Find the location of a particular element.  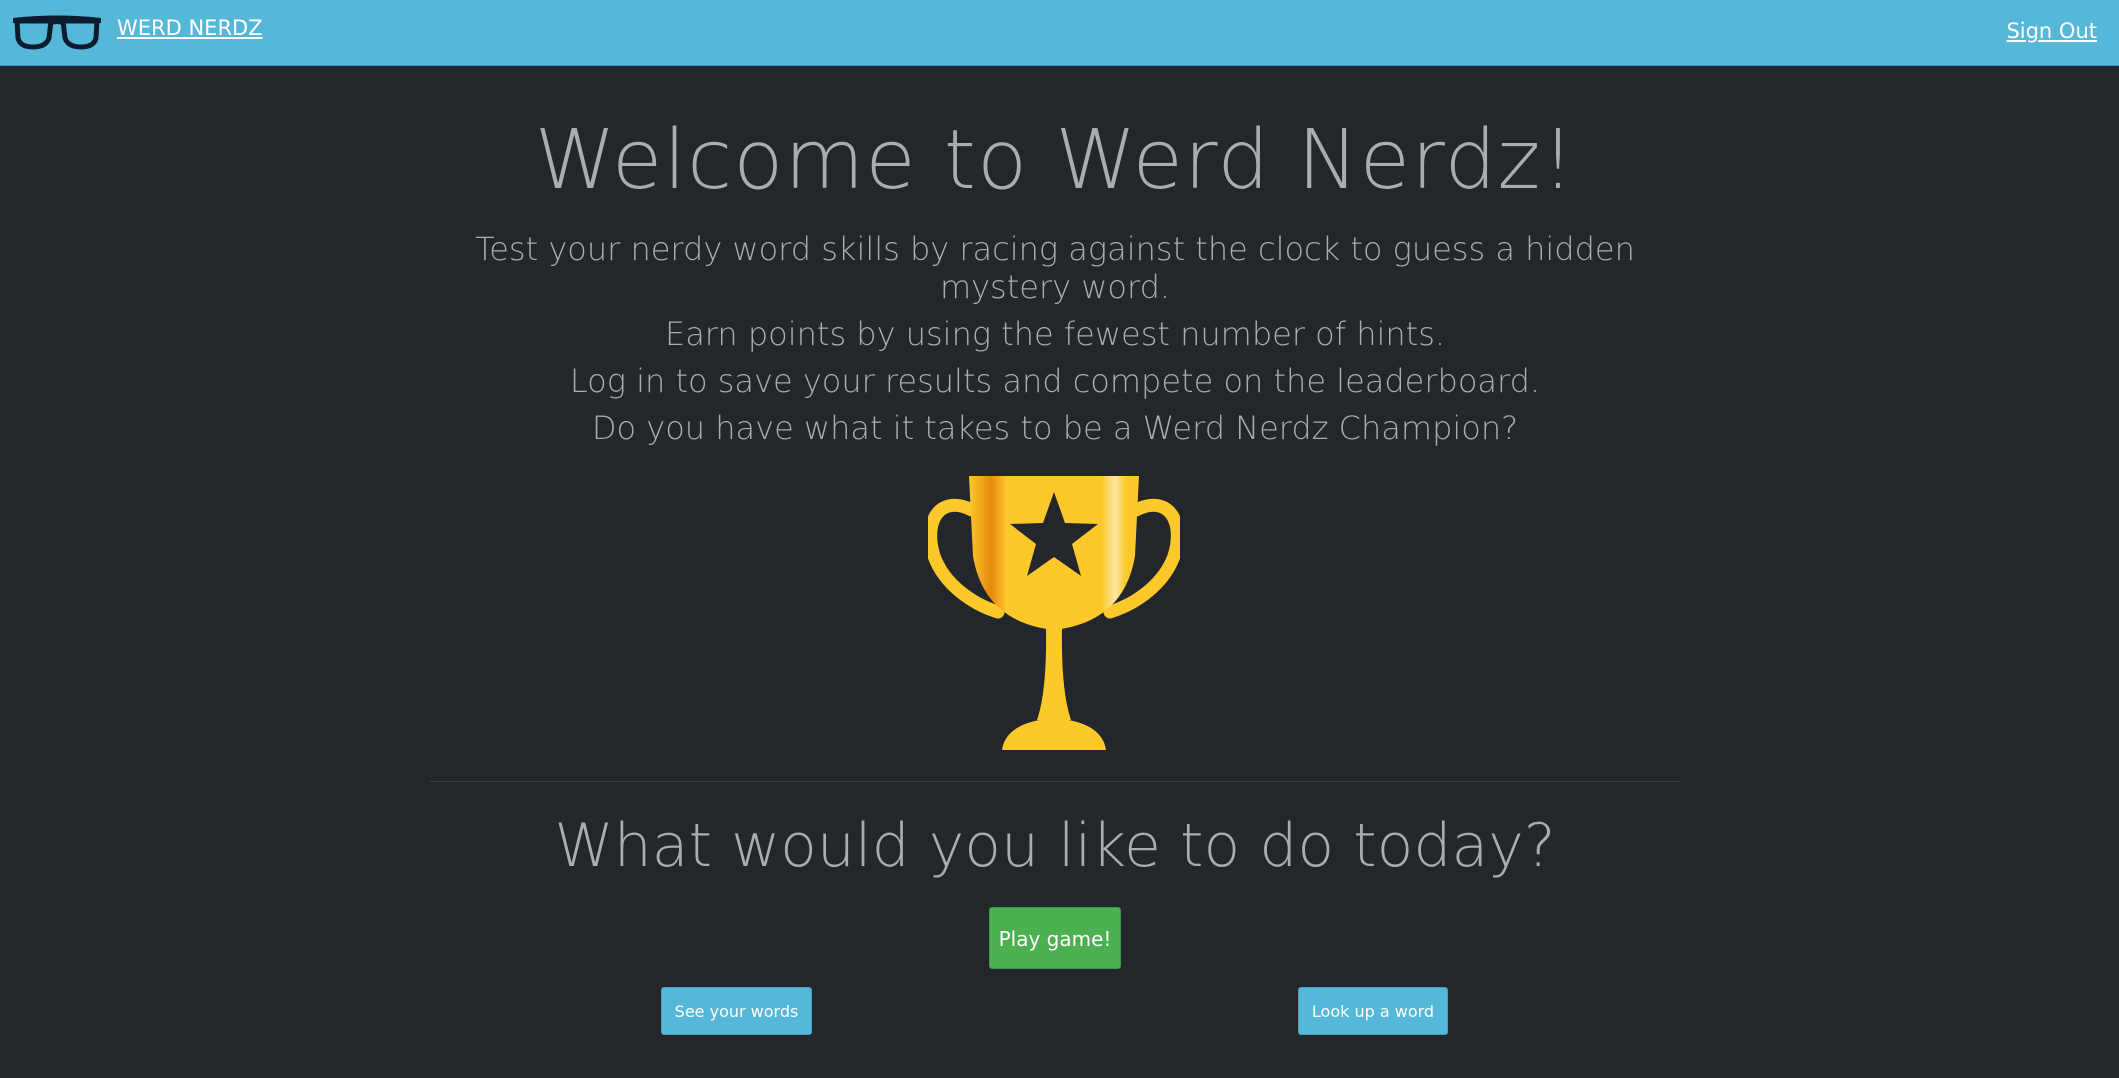

glasses-icon is located at coordinates (57, 32).